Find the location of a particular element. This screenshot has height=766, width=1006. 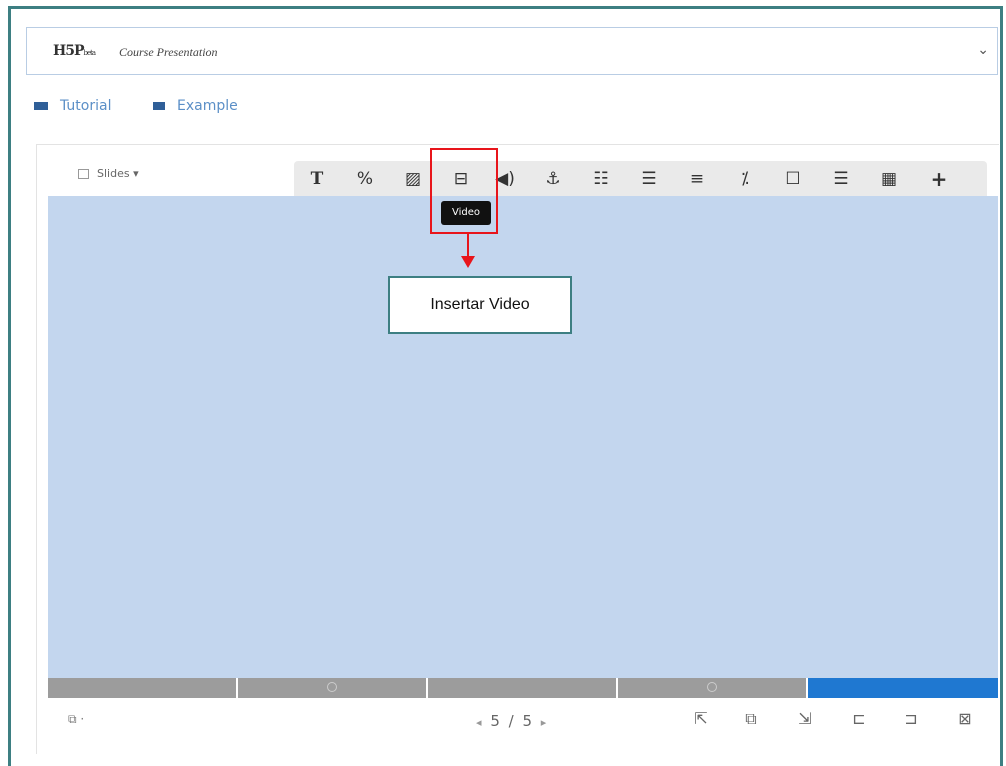

element-toolbar: T % ▨ ⊟ ◀) ⚓ ☷ ☰ ≡ ⁒ ☐ ☰ ▦ + is located at coordinates (640, 179).